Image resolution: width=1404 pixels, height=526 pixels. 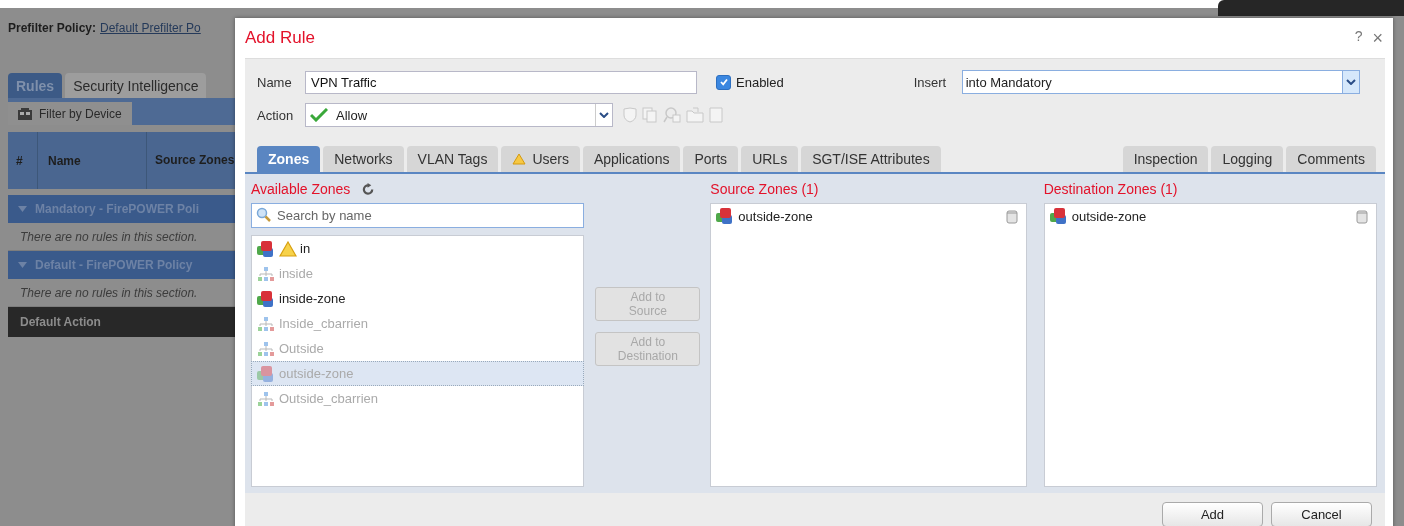 I want to click on dialog-title: Add Rule, so click(x=280, y=38).